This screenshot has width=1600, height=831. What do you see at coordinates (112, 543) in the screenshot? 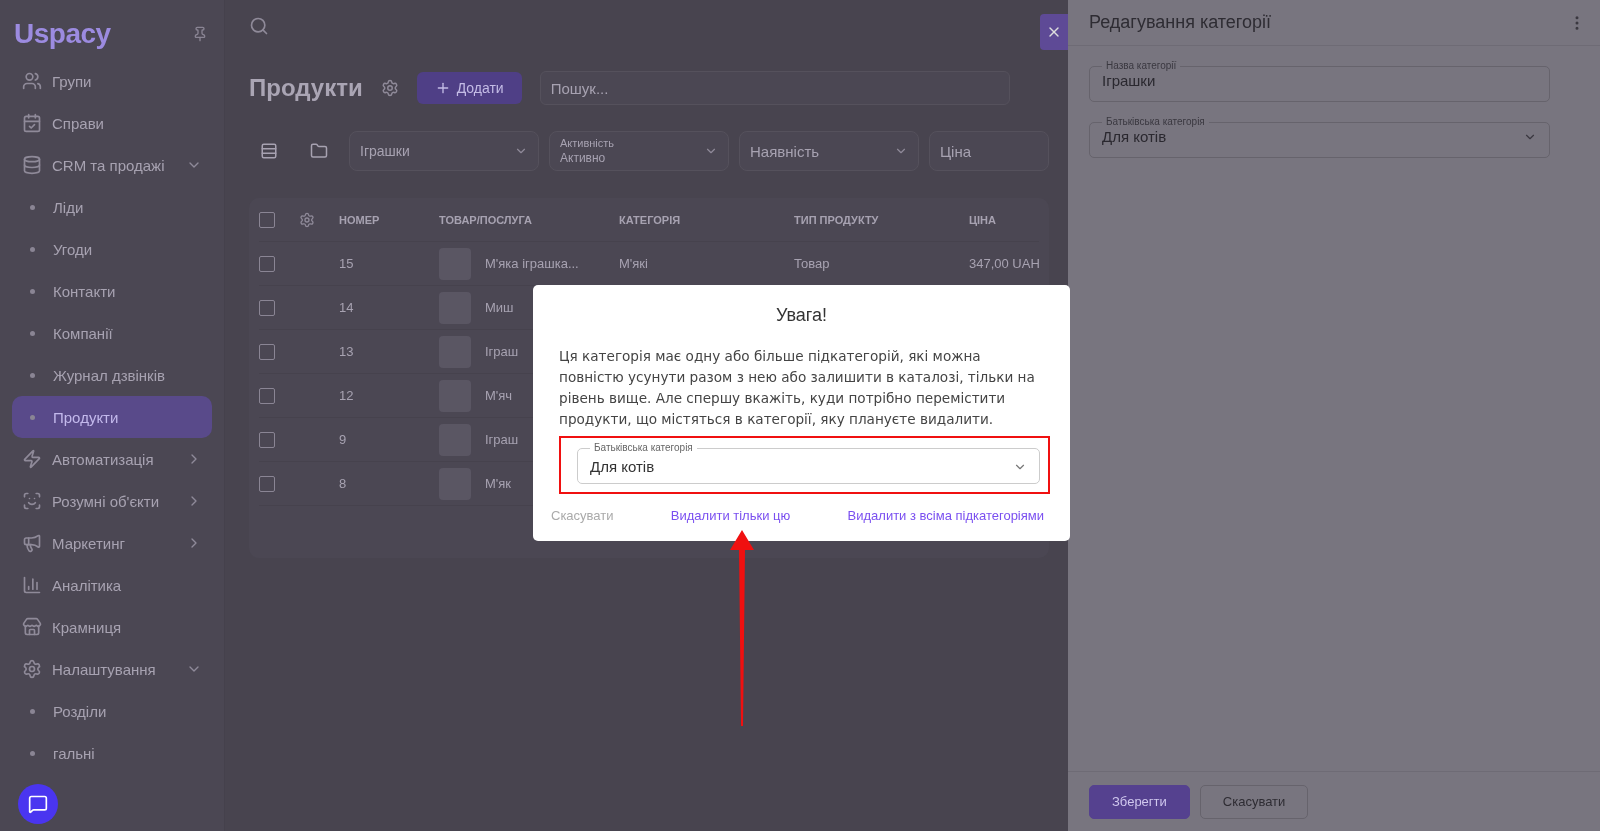
I see `sidebar-item: Маркетинг` at bounding box center [112, 543].